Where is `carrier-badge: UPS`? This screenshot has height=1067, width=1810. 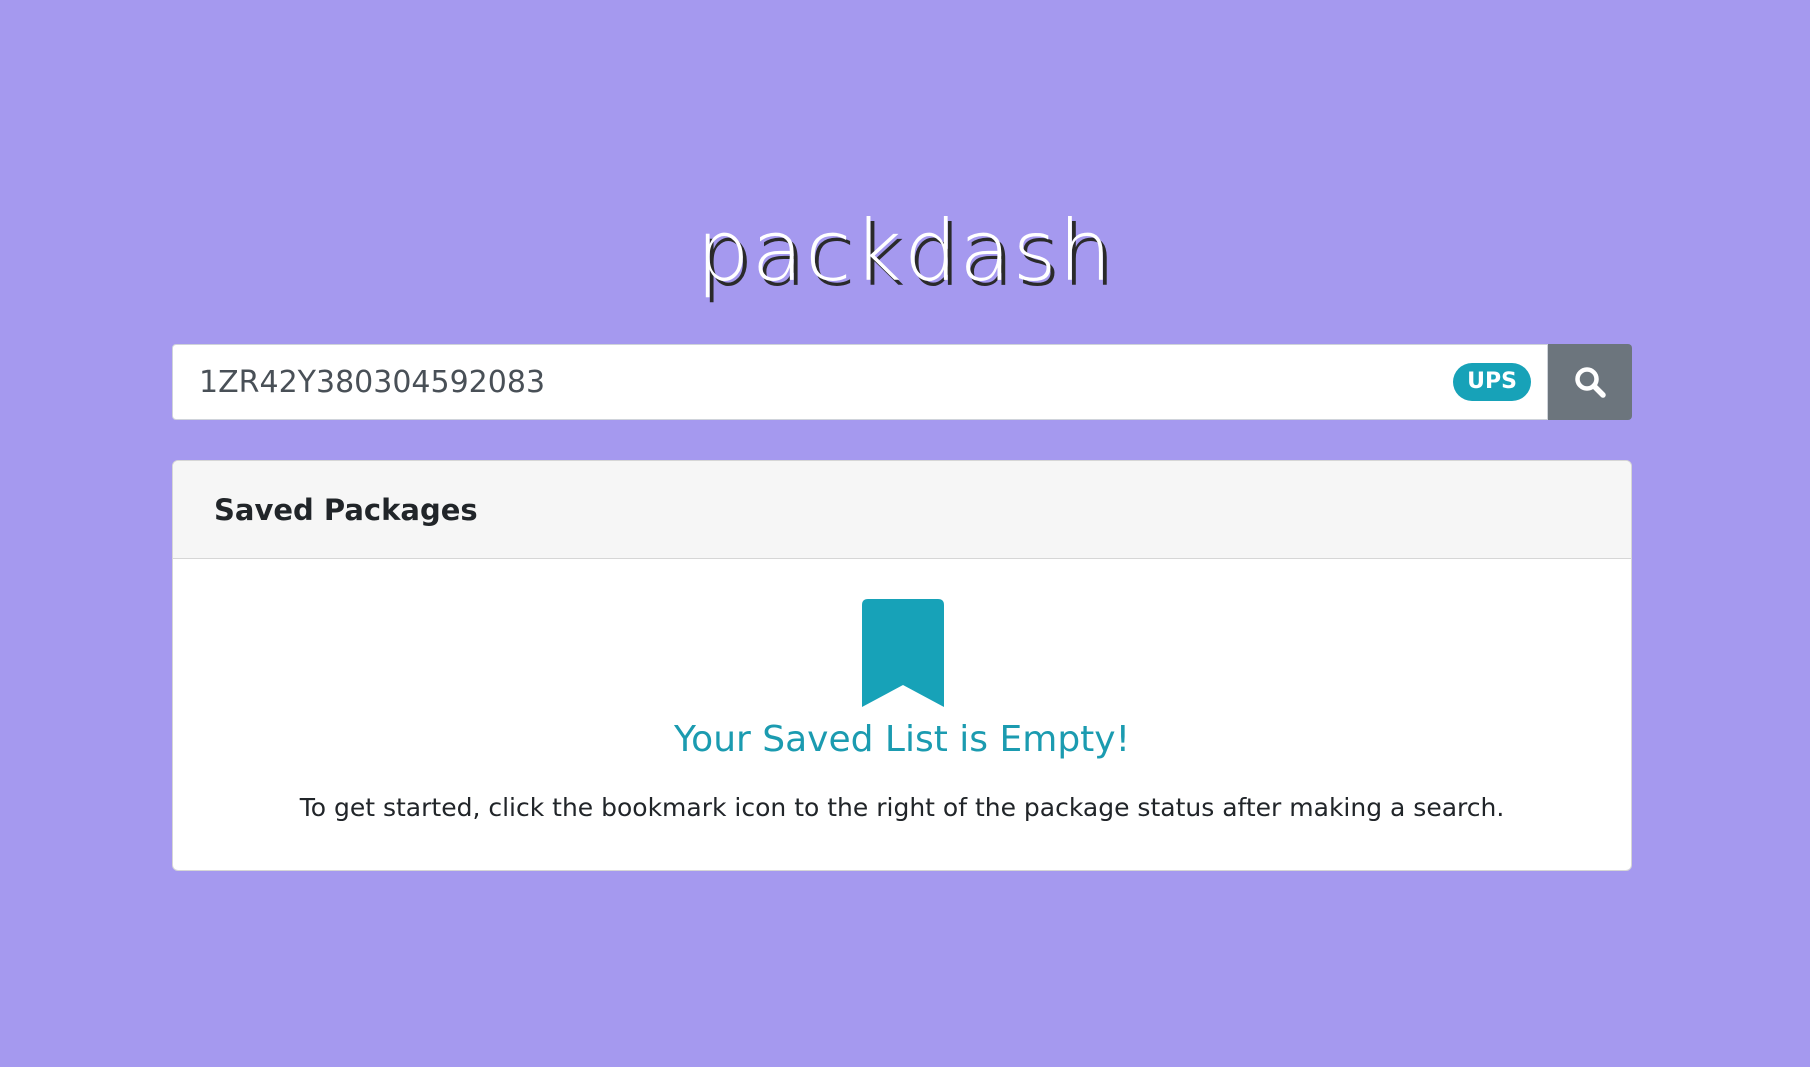
carrier-badge: UPS is located at coordinates (1492, 382).